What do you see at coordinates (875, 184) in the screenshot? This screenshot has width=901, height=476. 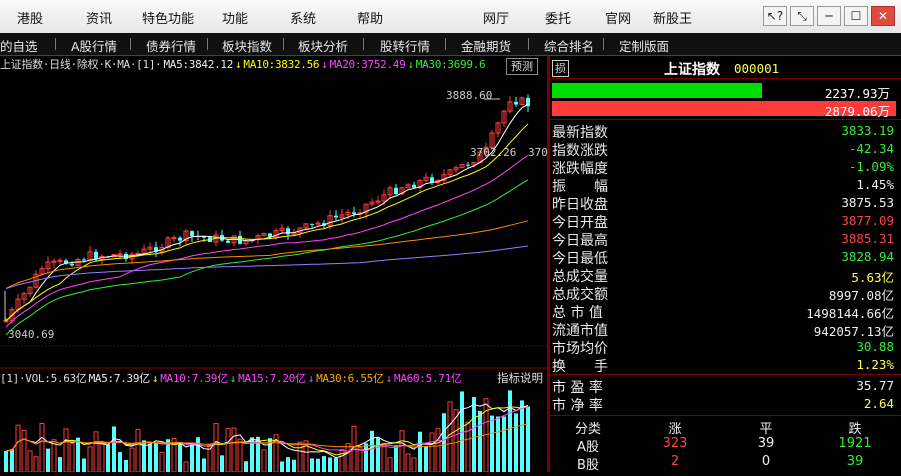 I see `stat-value: 1.45%` at bounding box center [875, 184].